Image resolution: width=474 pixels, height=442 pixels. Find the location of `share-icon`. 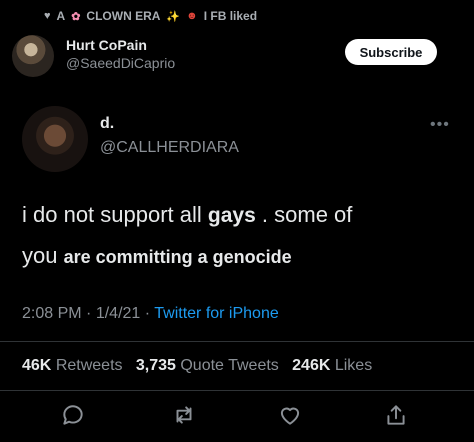

share-icon is located at coordinates (396, 415).